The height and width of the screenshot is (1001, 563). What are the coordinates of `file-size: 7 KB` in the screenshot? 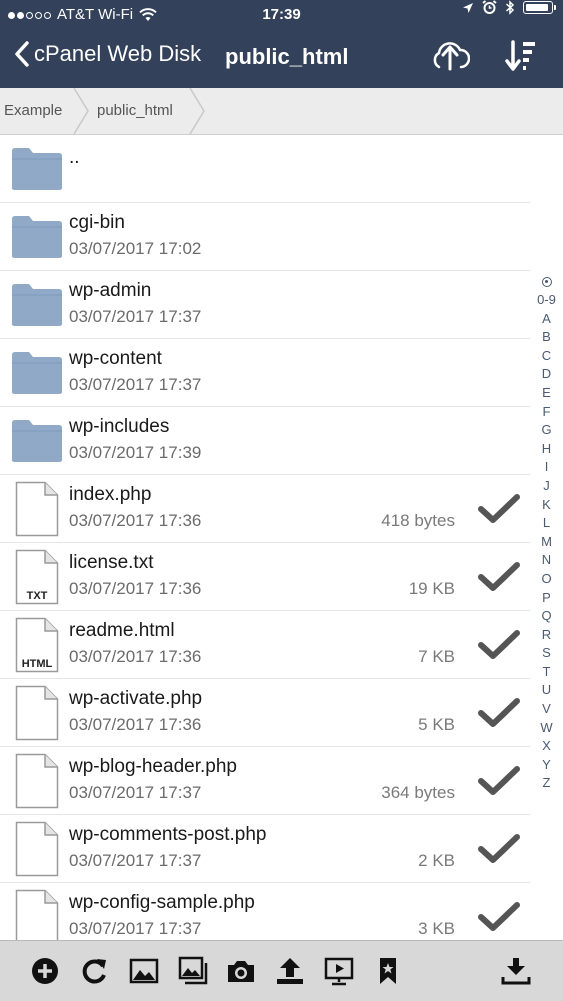 It's located at (436, 656).